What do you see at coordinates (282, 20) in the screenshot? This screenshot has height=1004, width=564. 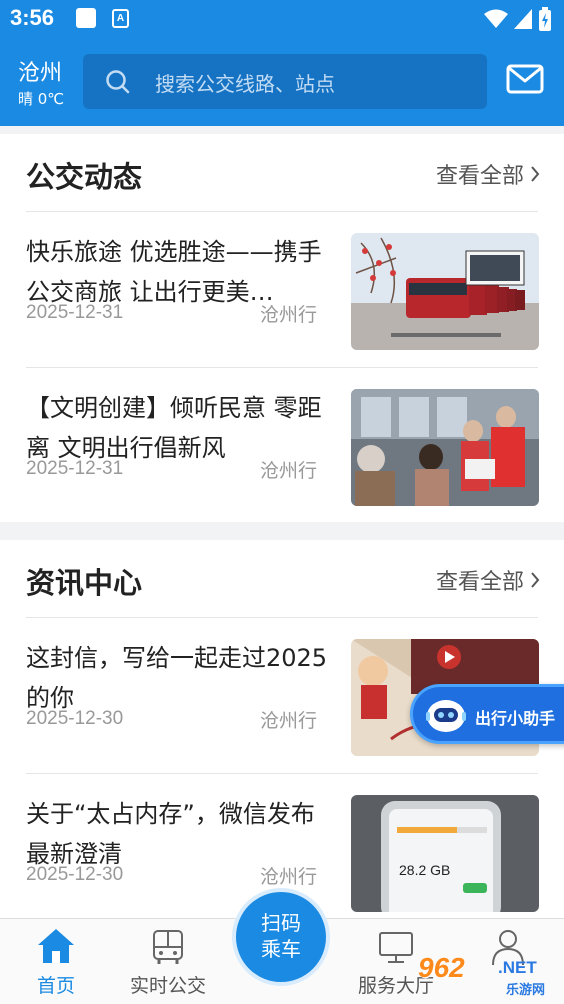 I see `status-bar: 3:56 A` at bounding box center [282, 20].